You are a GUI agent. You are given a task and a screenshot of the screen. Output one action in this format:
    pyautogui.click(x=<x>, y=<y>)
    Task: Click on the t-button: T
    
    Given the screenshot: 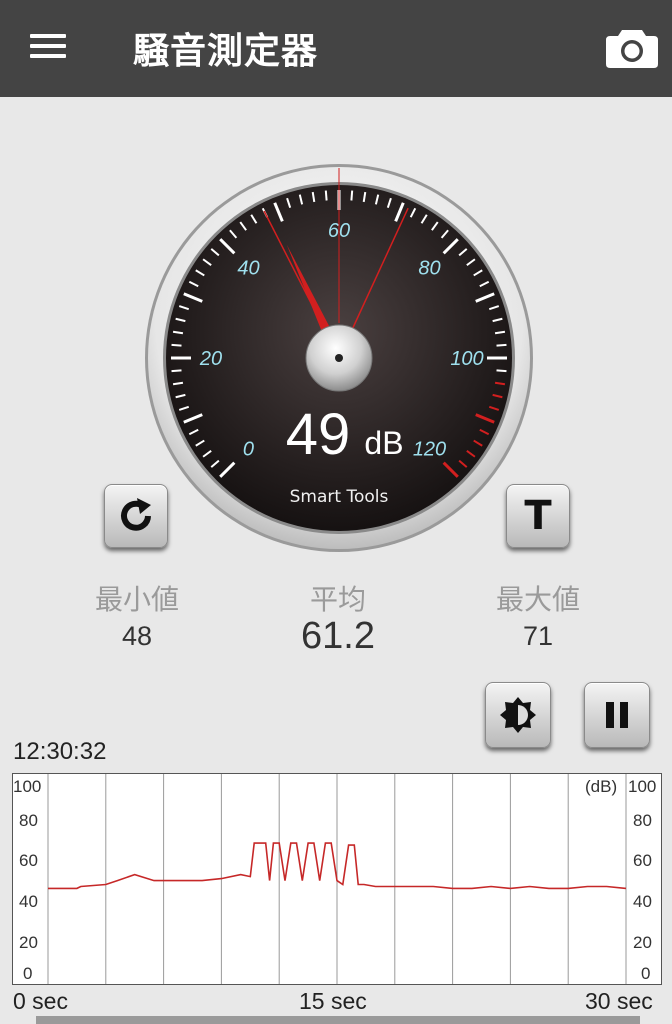 What is the action you would take?
    pyautogui.click(x=538, y=516)
    